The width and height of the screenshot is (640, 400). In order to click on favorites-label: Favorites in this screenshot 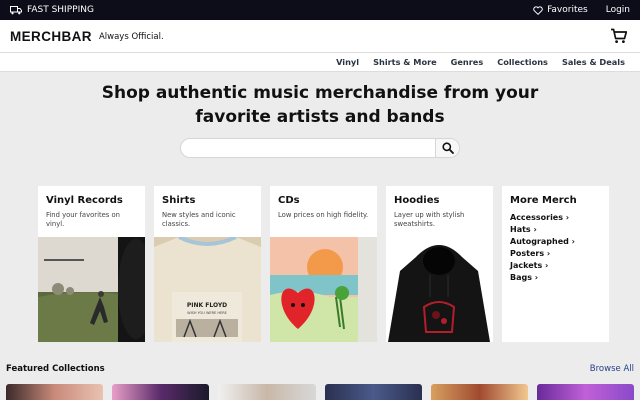, I will do `click(567, 10)`.